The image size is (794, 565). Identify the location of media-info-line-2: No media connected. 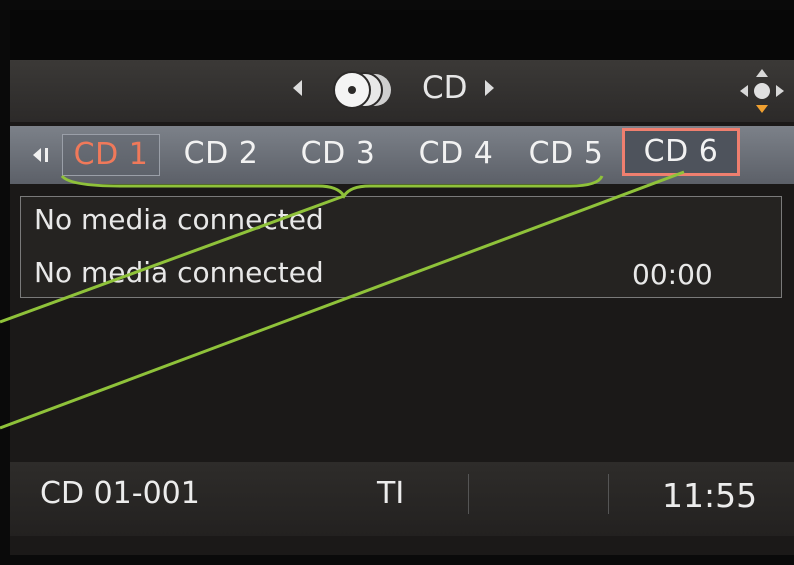
(179, 272).